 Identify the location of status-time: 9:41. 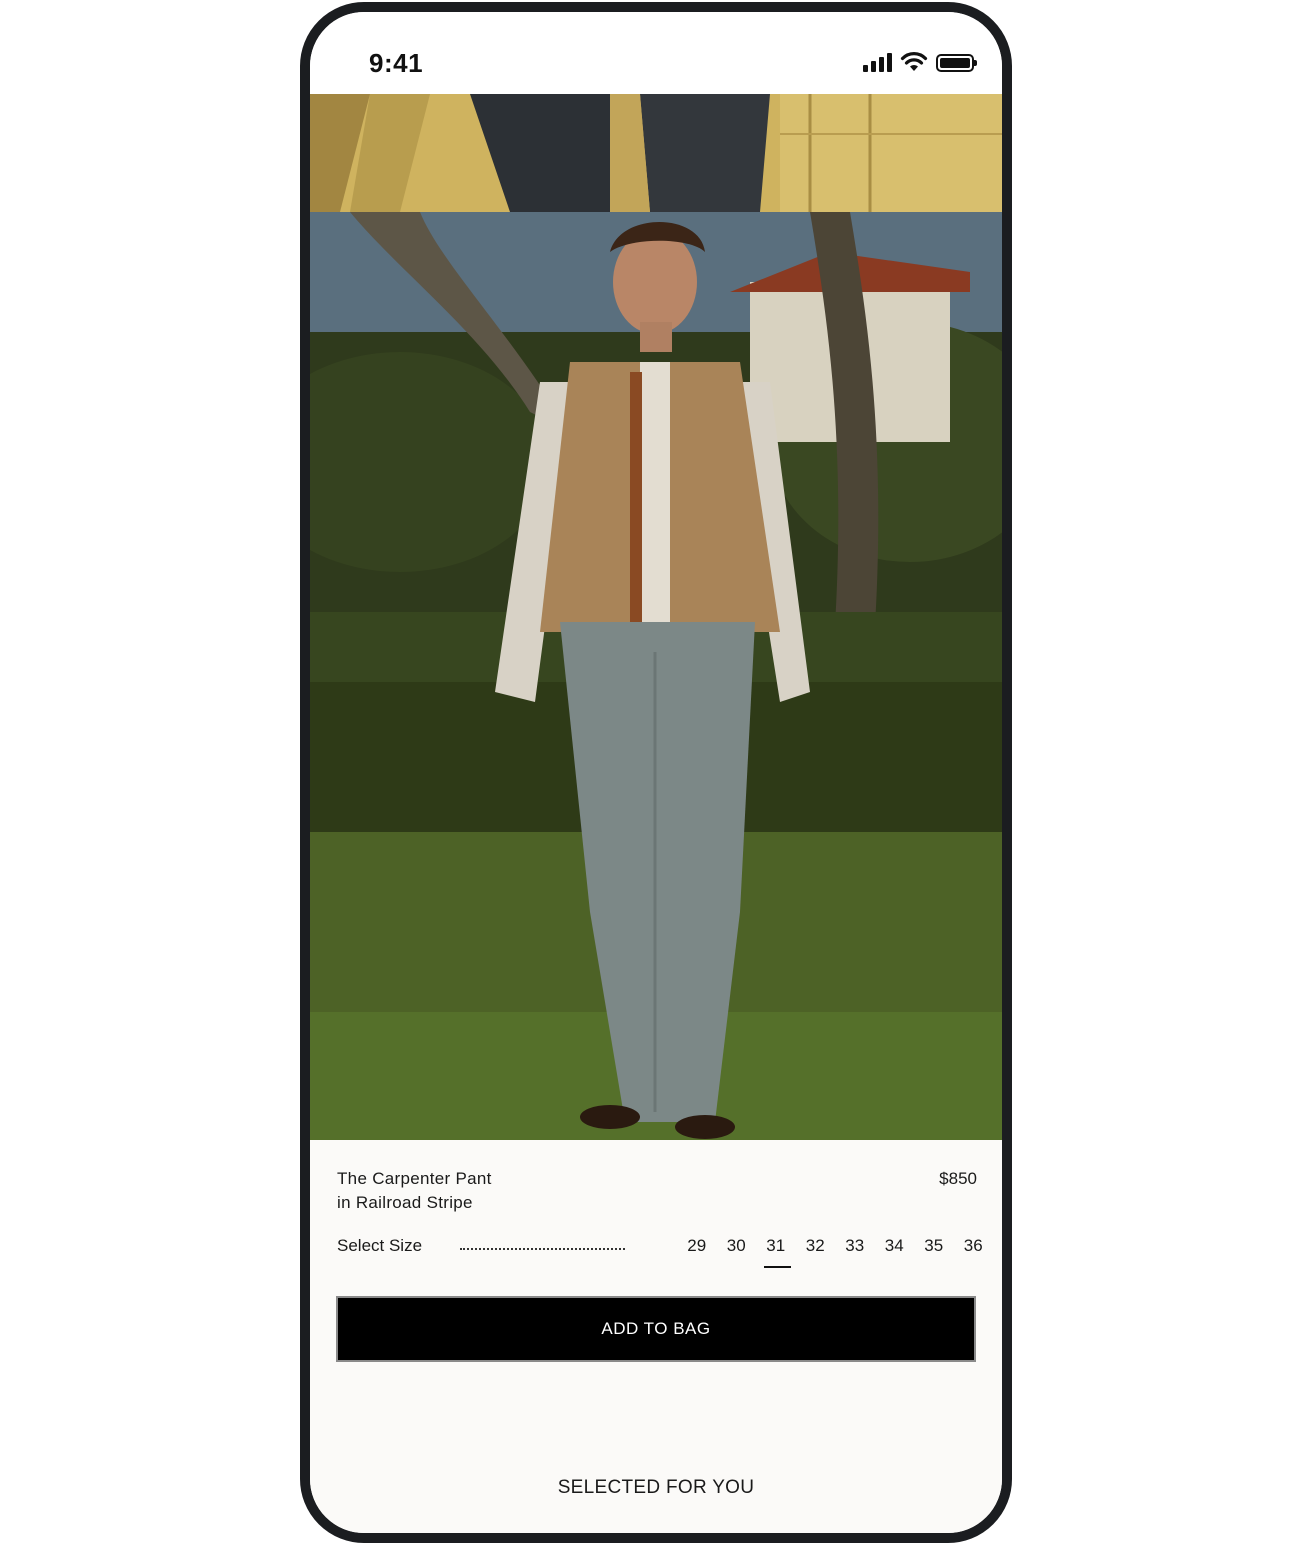
(396, 63).